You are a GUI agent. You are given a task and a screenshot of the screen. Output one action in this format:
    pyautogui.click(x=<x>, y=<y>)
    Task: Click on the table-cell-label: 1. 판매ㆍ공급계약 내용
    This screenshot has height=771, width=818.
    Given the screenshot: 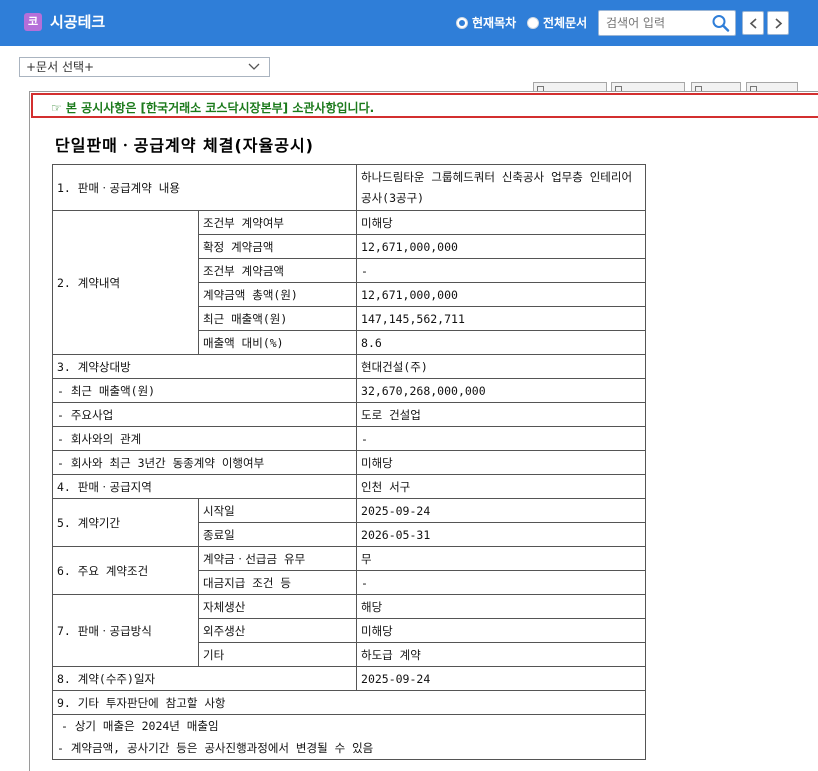 What is the action you would take?
    pyautogui.click(x=204, y=187)
    